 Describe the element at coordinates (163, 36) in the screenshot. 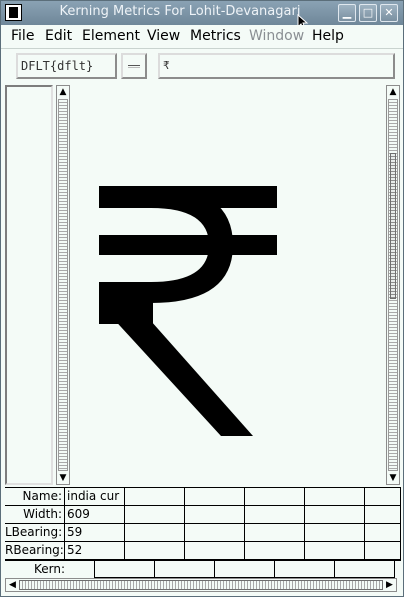

I see `menu-view: View` at that location.